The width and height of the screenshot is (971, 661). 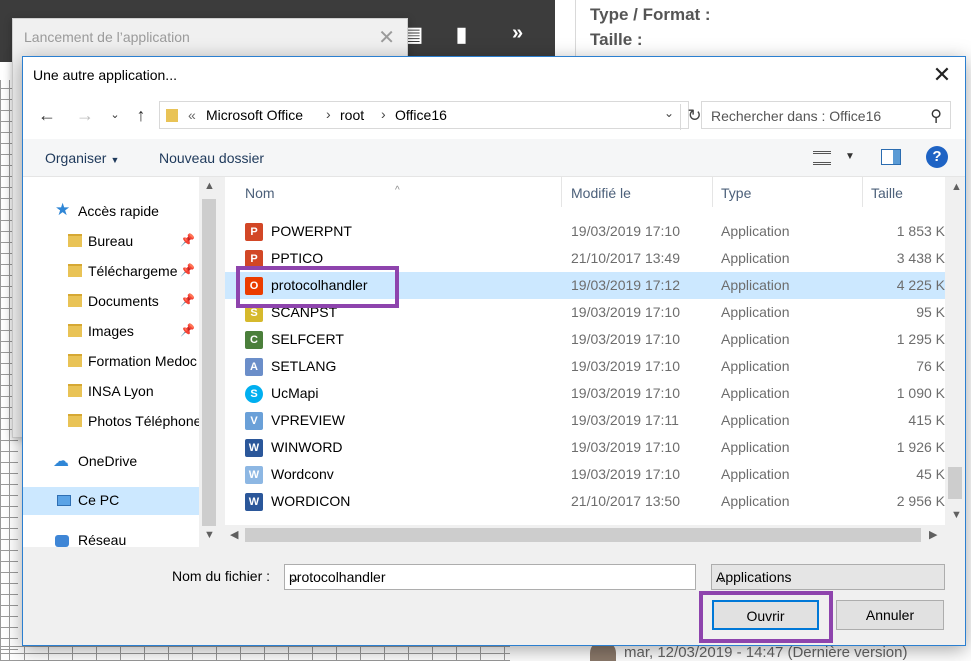 What do you see at coordinates (111, 212) in the screenshot?
I see `sidebar-item-acces-rapide: ★ Accès rapide` at bounding box center [111, 212].